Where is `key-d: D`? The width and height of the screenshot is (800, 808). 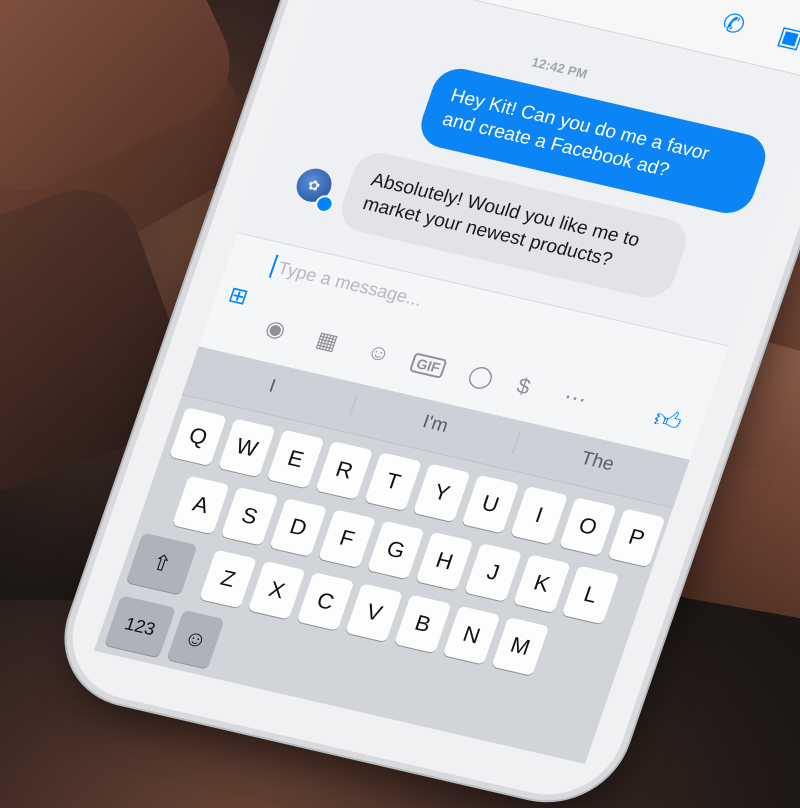
key-d: D is located at coordinates (298, 527).